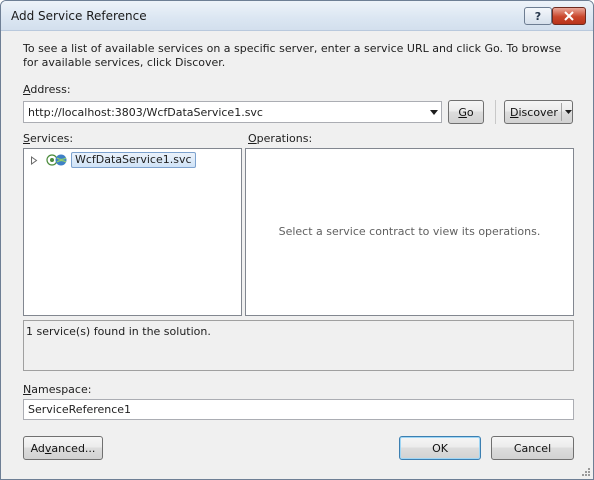  What do you see at coordinates (585, 471) in the screenshot?
I see `resize-grip-icon` at bounding box center [585, 471].